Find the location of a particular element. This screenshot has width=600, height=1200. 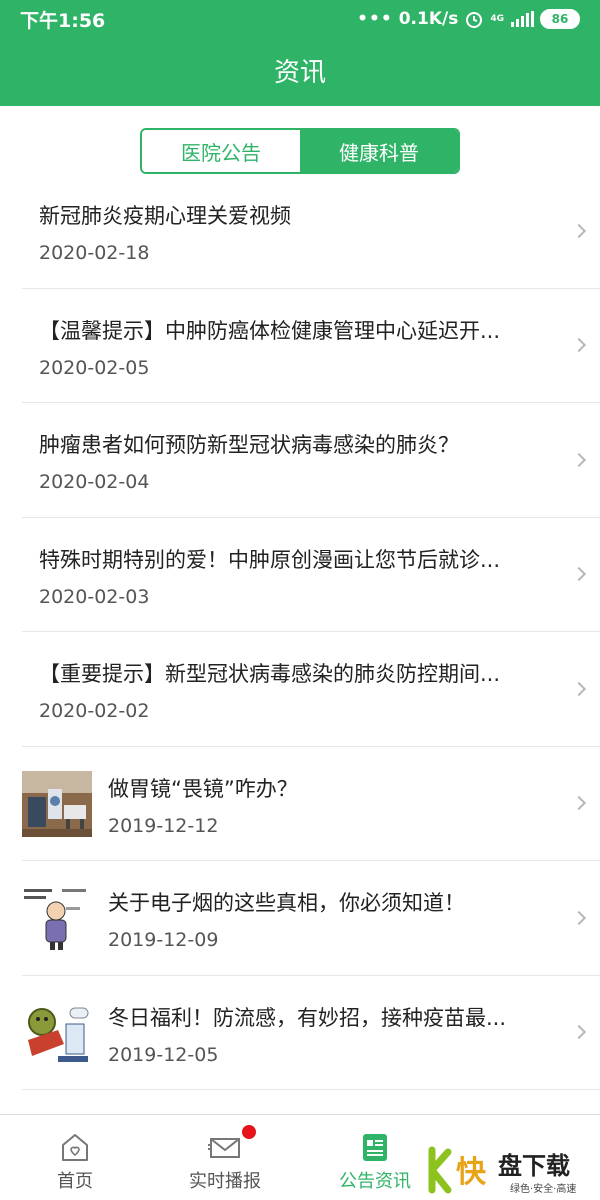

status-time: 下午1:56 is located at coordinates (63, 20).